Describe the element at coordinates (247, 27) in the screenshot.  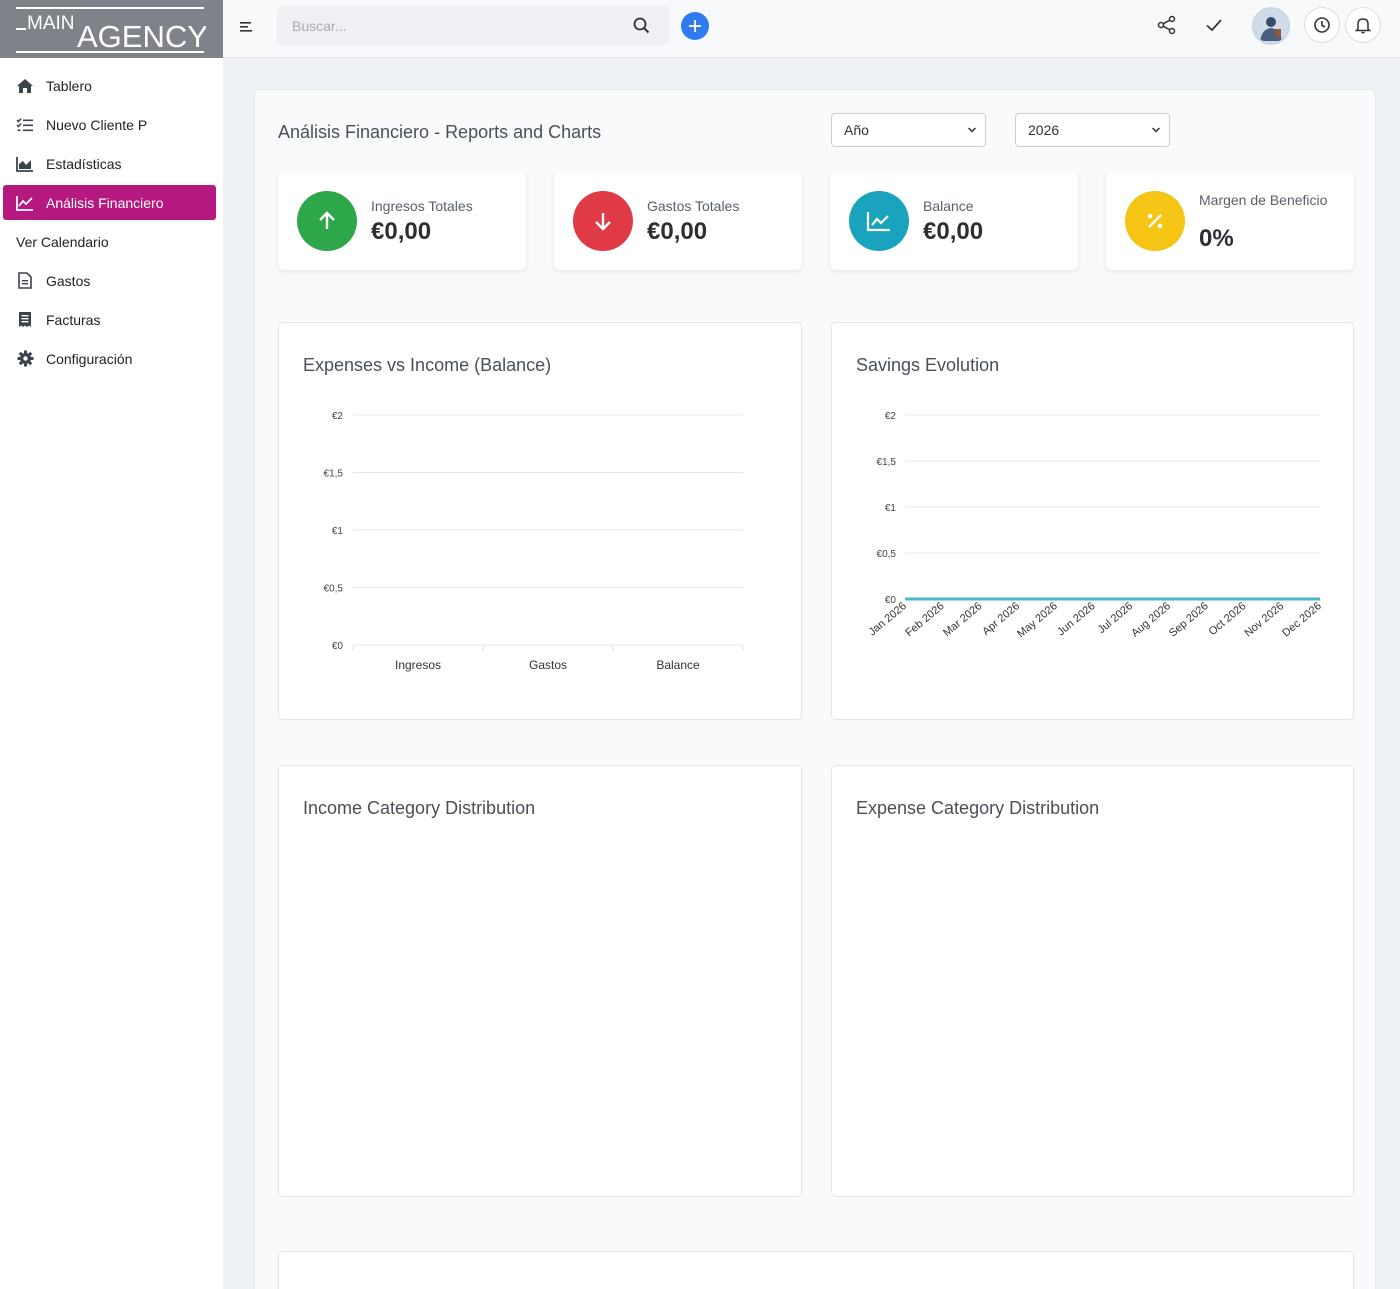
I see `menu-toggle-icon` at that location.